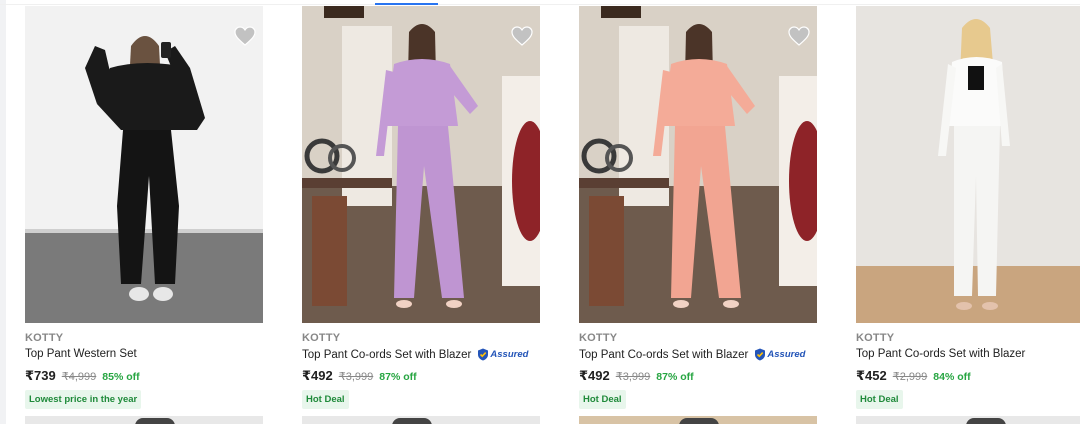 This screenshot has height=424, width=1080. I want to click on selling-price: ₹739, so click(40, 375).